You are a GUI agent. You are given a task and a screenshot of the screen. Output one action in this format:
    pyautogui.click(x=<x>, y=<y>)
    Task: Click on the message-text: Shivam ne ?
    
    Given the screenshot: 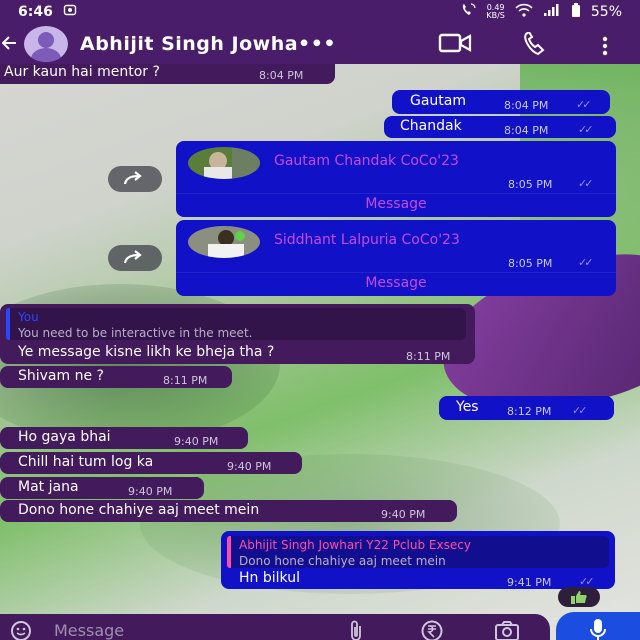 What is the action you would take?
    pyautogui.click(x=61, y=376)
    